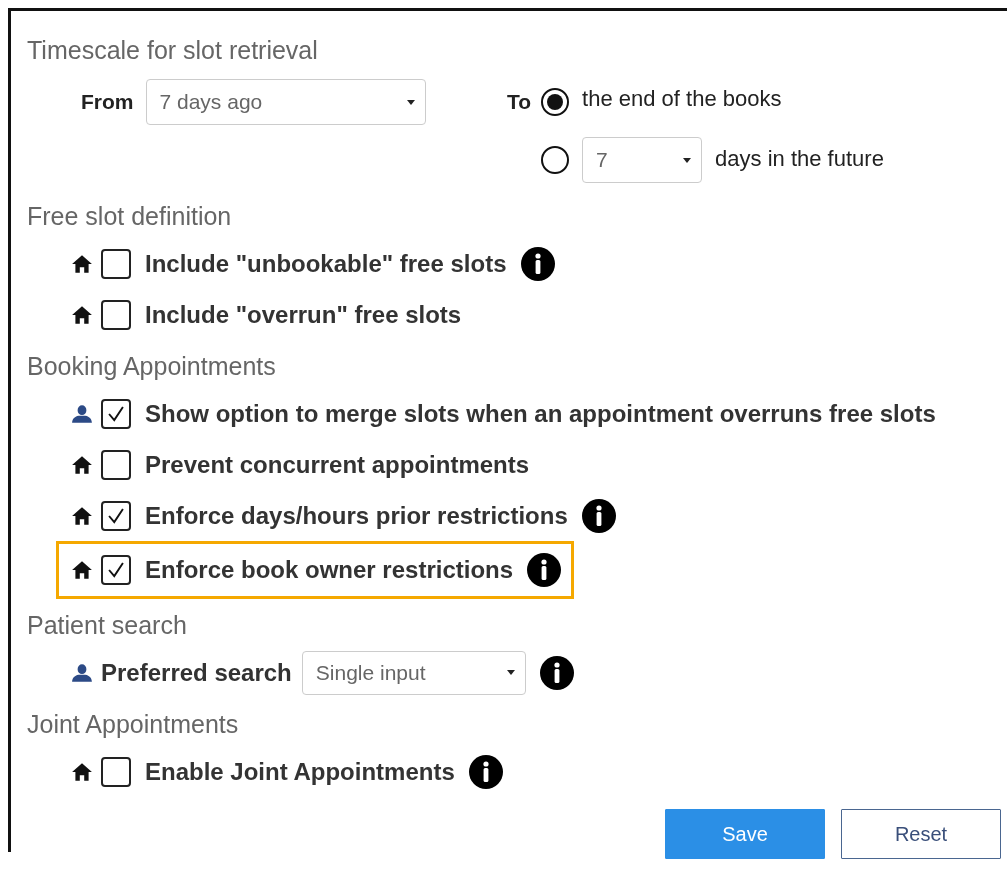  Describe the element at coordinates (682, 98) in the screenshot. I see `radio-label: the end of the books` at that location.